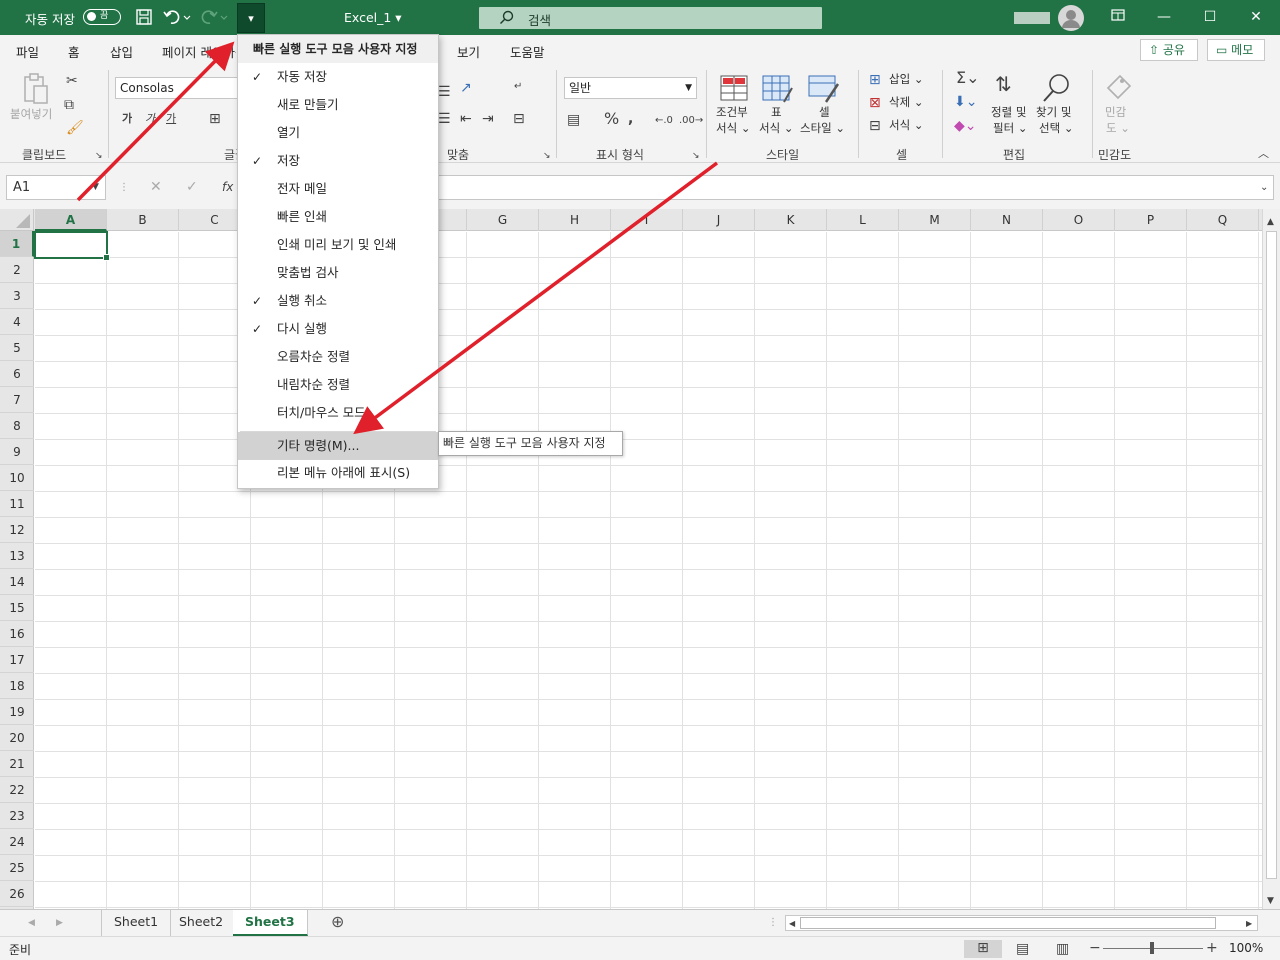 The image size is (1280, 960). What do you see at coordinates (1118, 17) in the screenshot?
I see `ribbon-display-options-icon` at bounding box center [1118, 17].